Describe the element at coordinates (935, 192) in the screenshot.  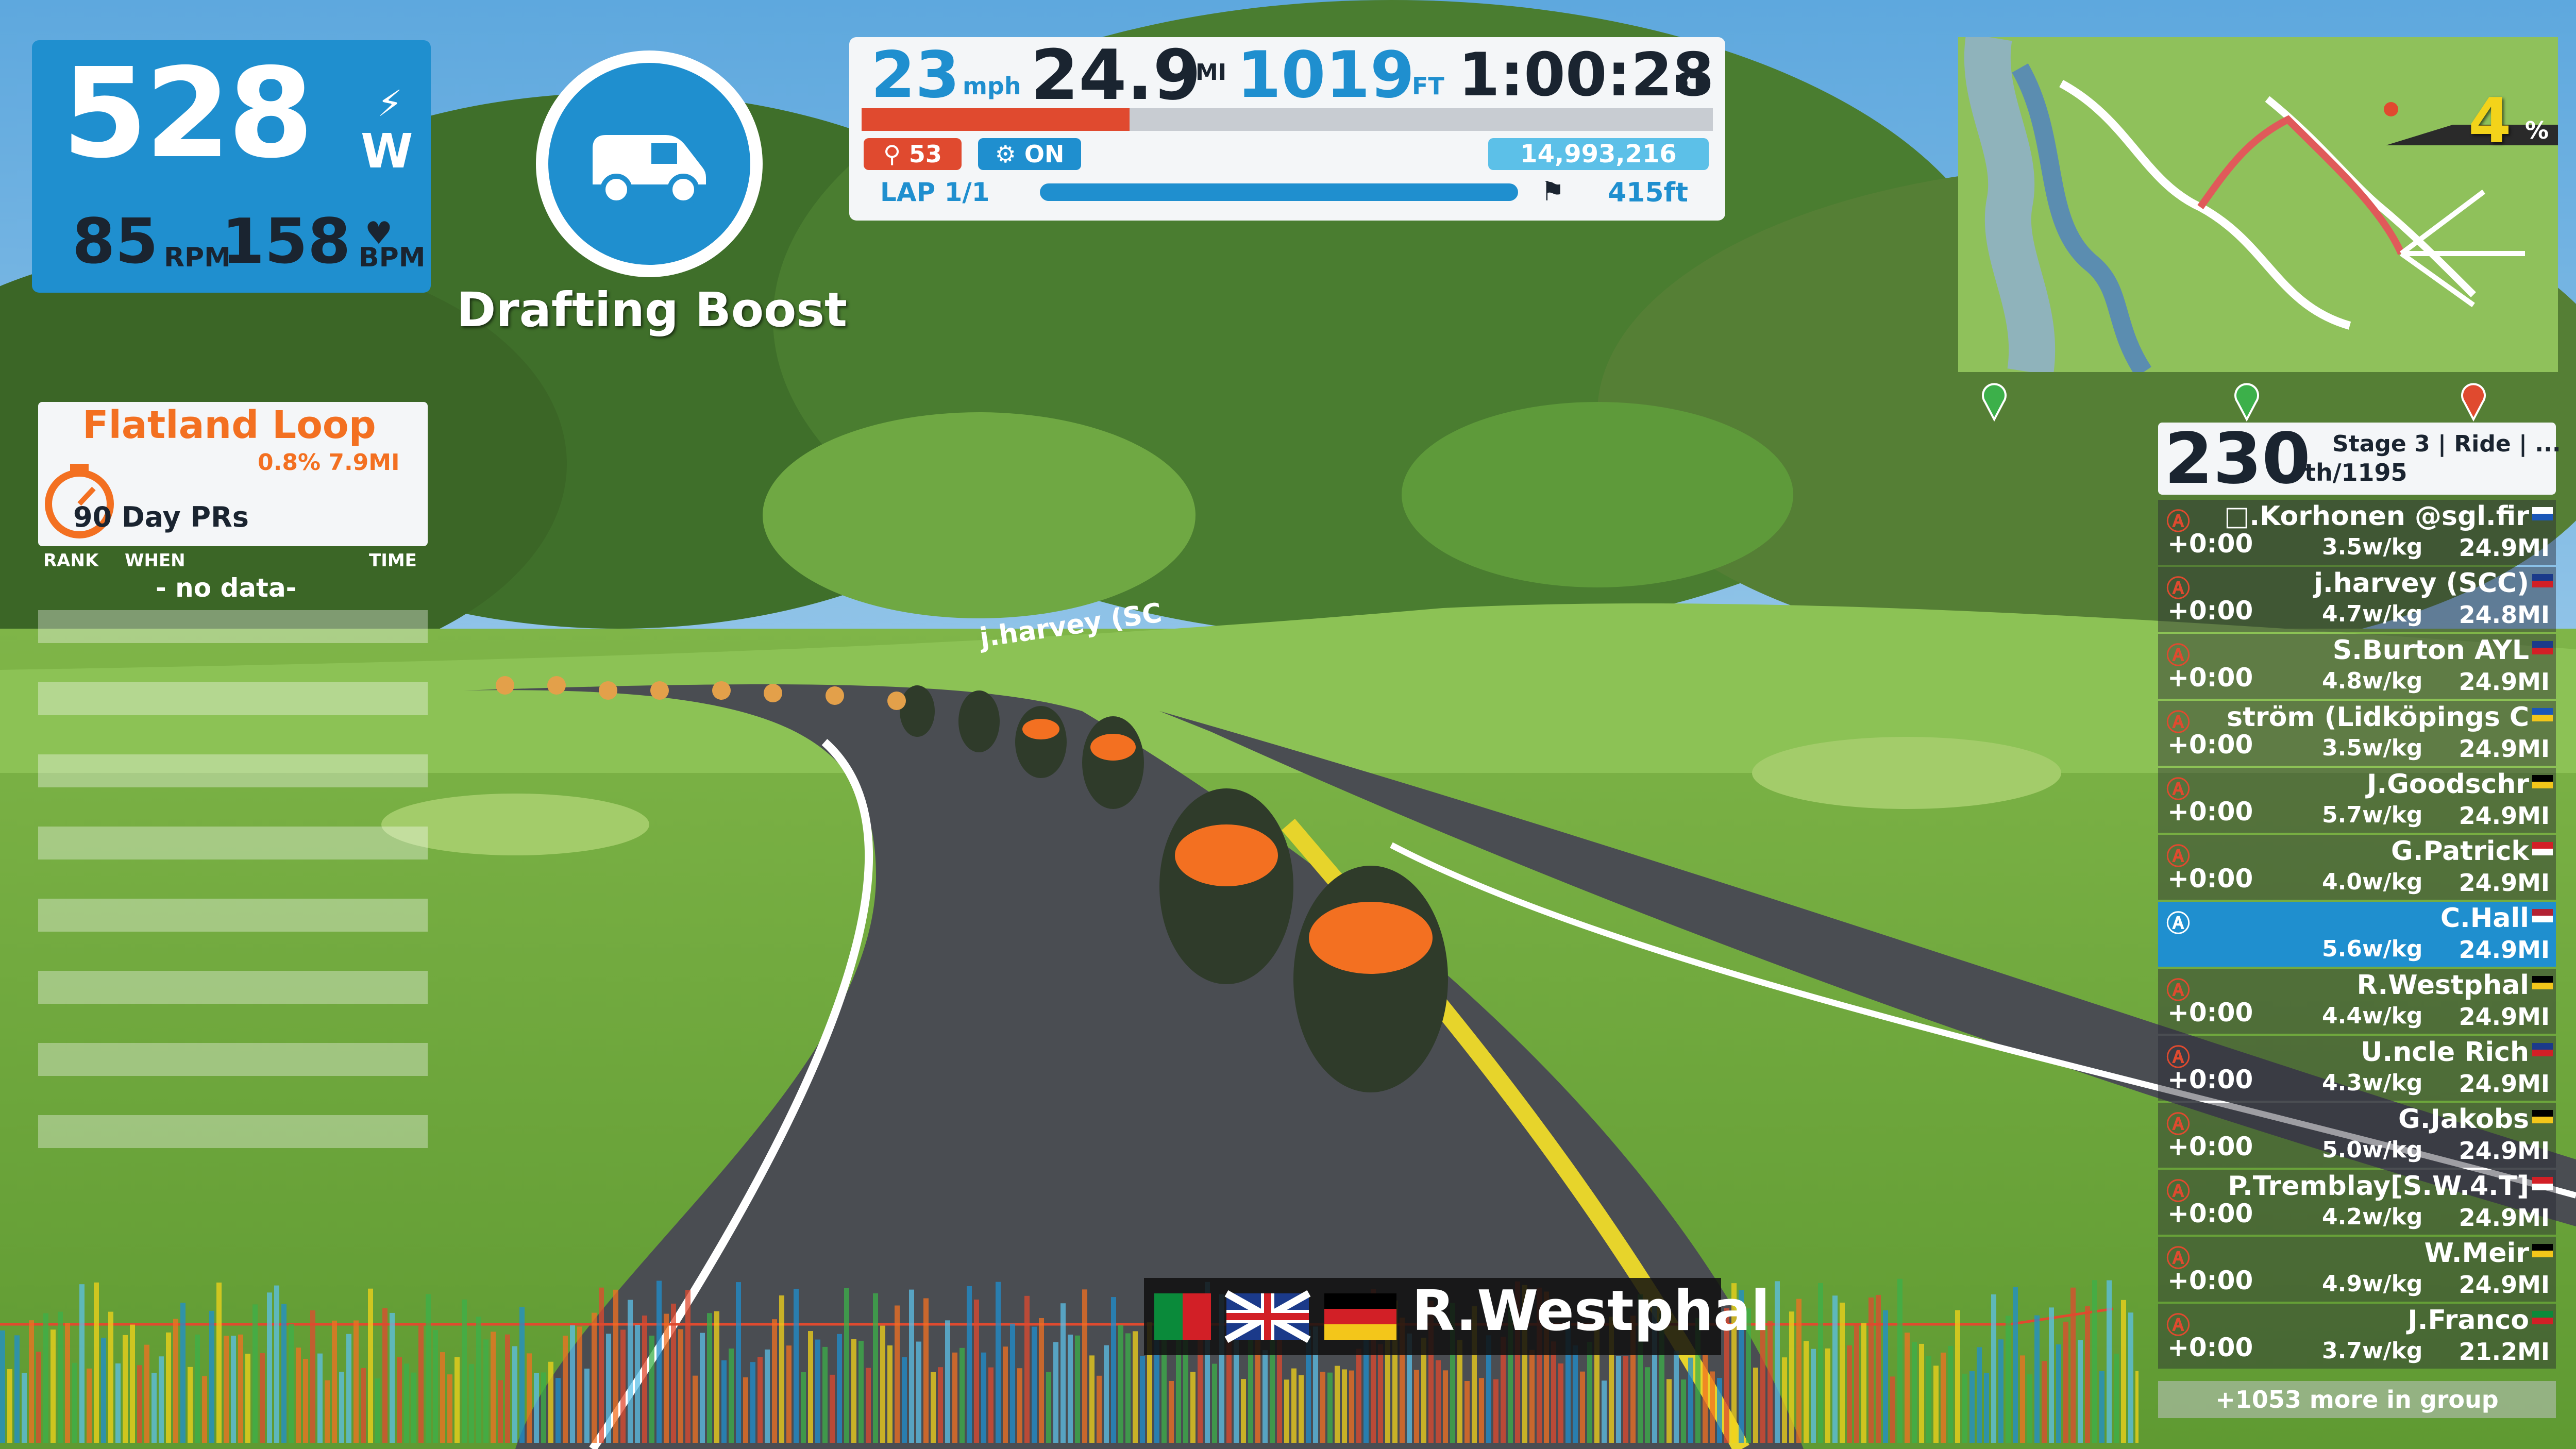
I see `lap-label: LAP 1/1` at that location.